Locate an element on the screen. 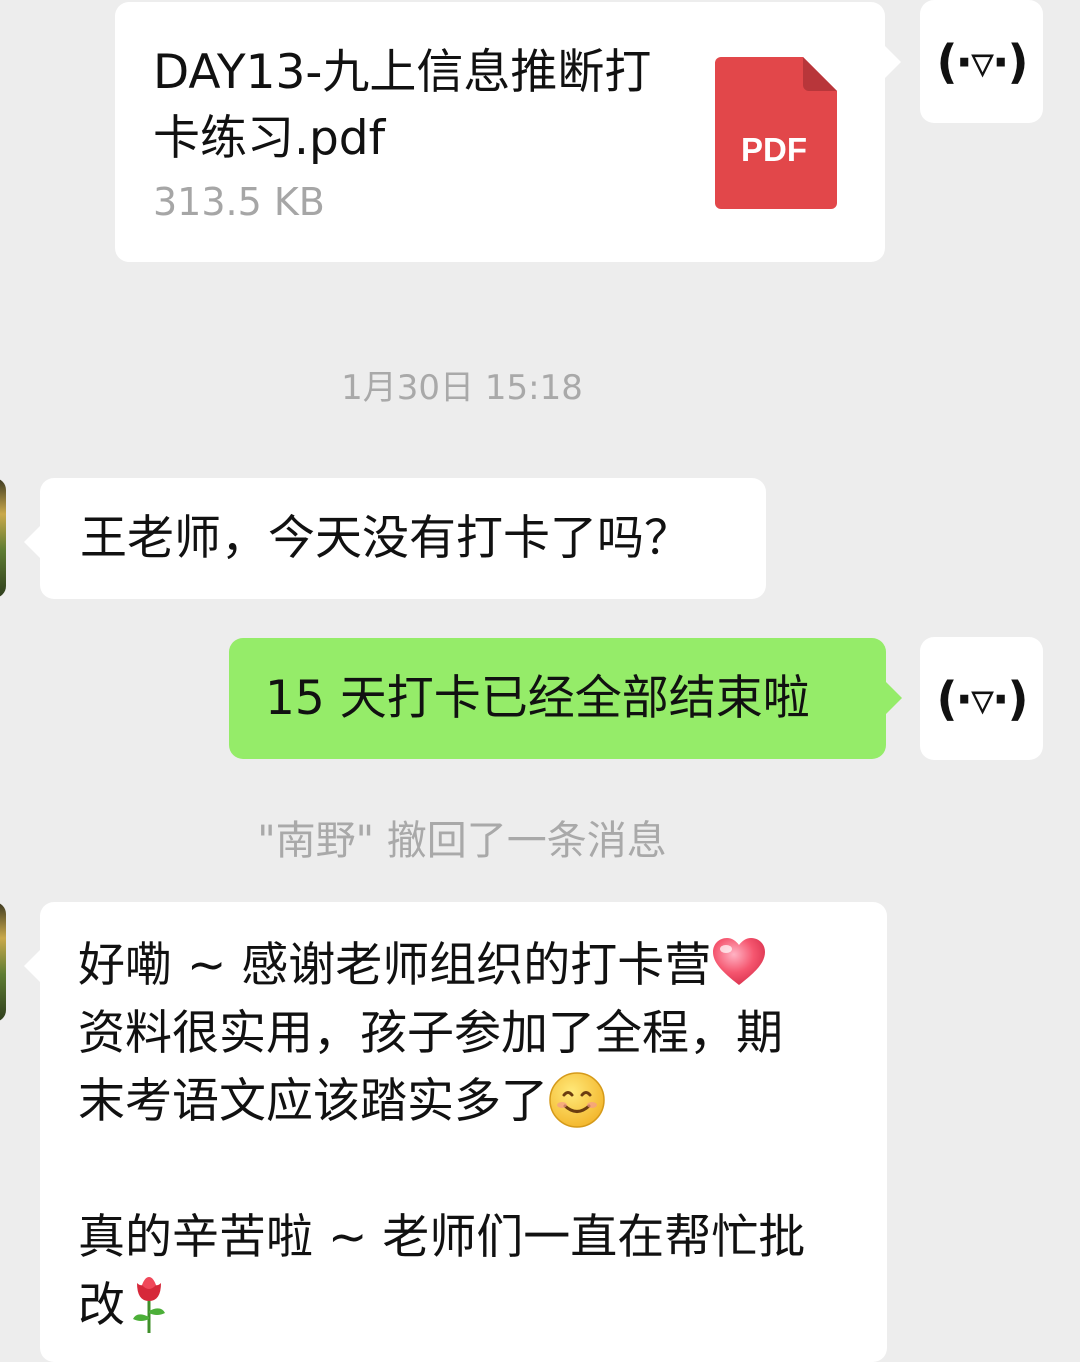 The height and width of the screenshot is (1362, 1080). pdf-label: PDF is located at coordinates (774, 149).